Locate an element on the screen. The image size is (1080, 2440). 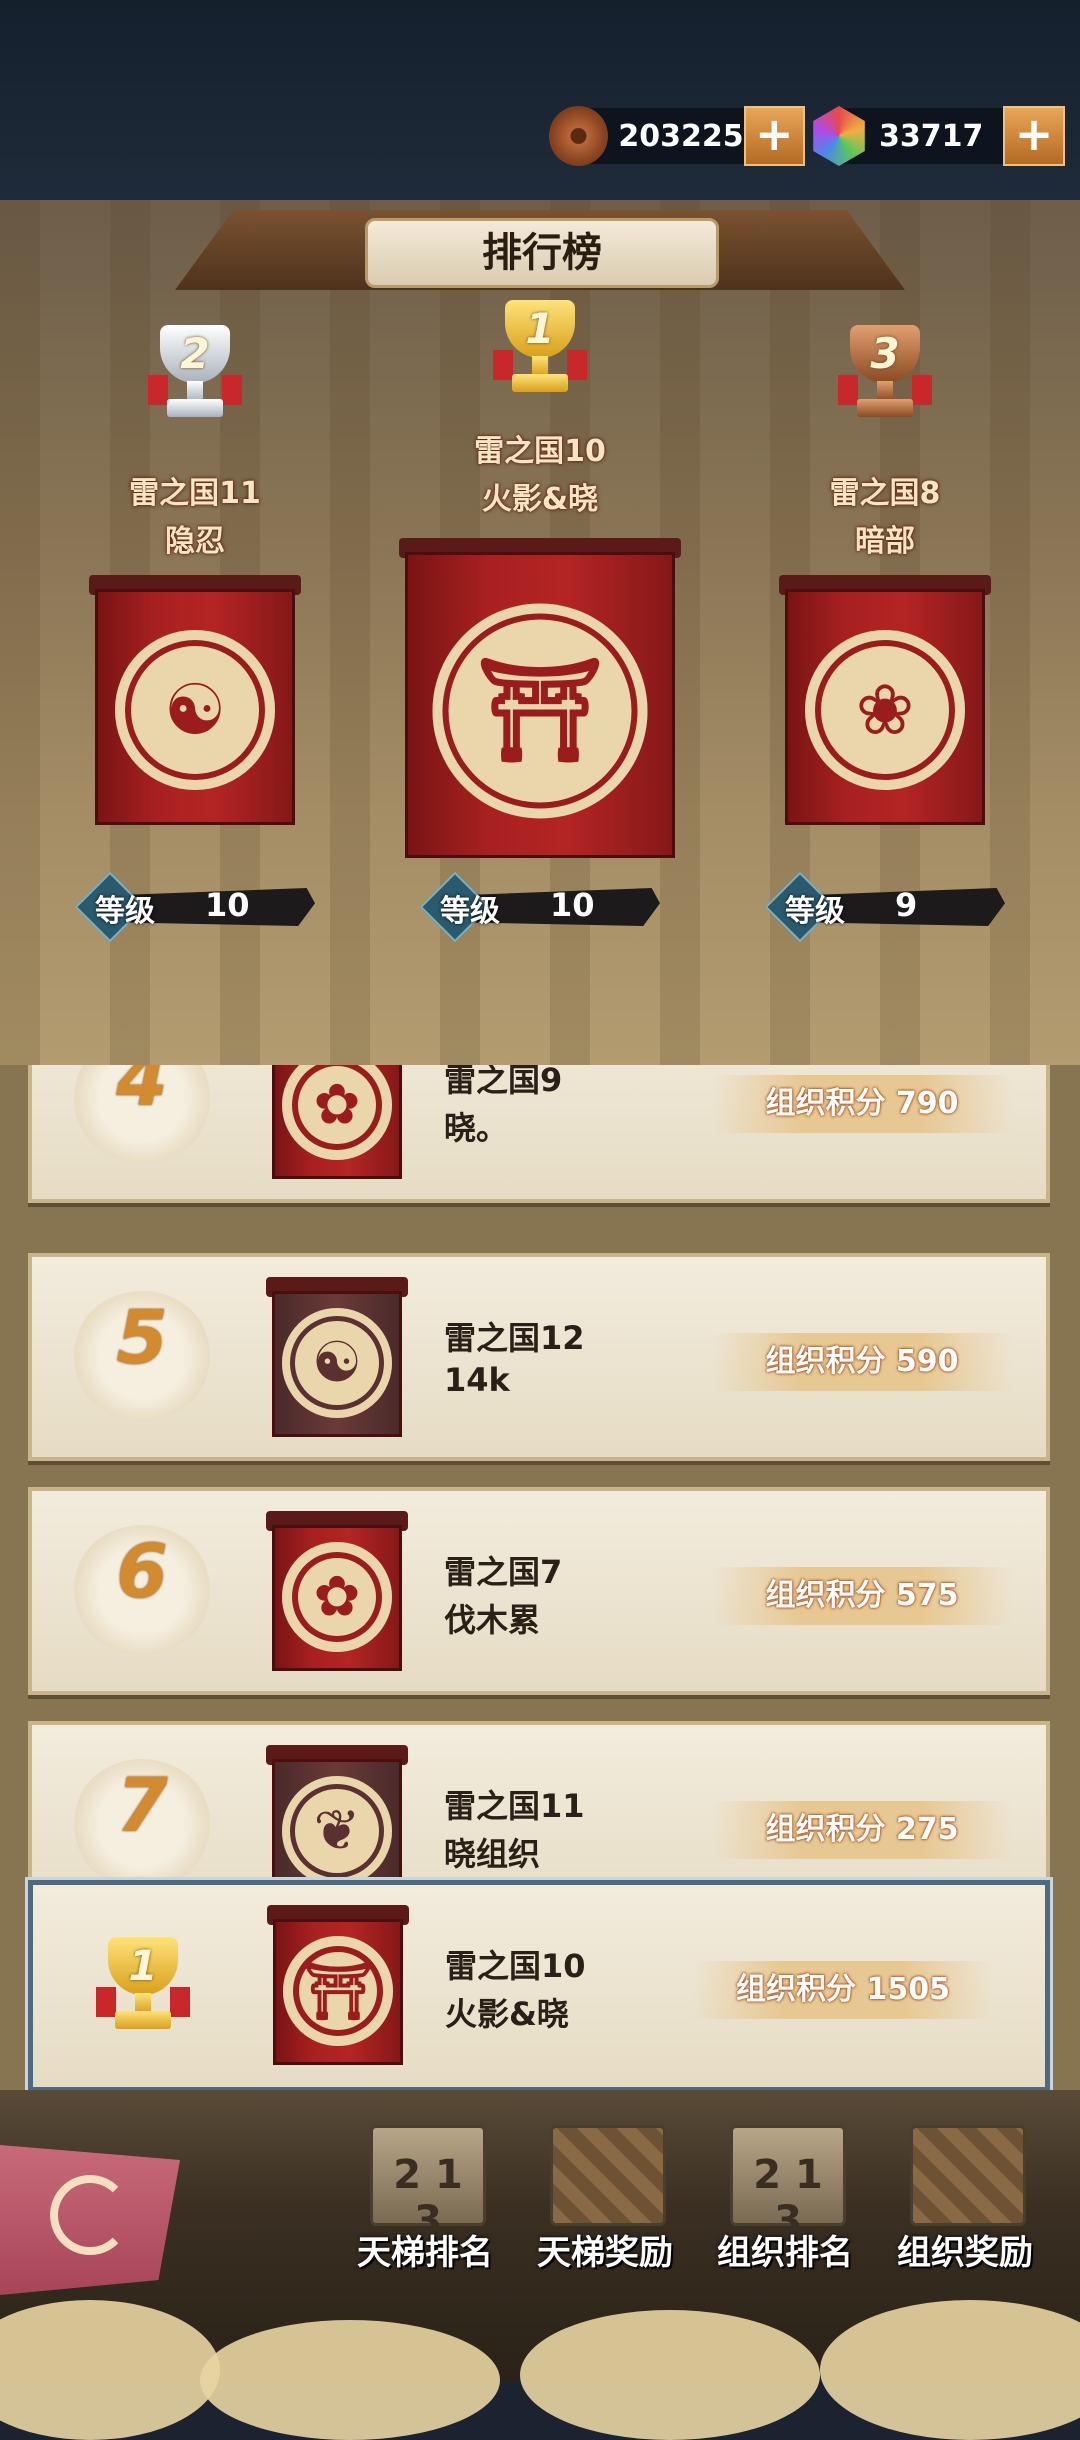
fan-emblem-icon: ❀ is located at coordinates (885, 710).